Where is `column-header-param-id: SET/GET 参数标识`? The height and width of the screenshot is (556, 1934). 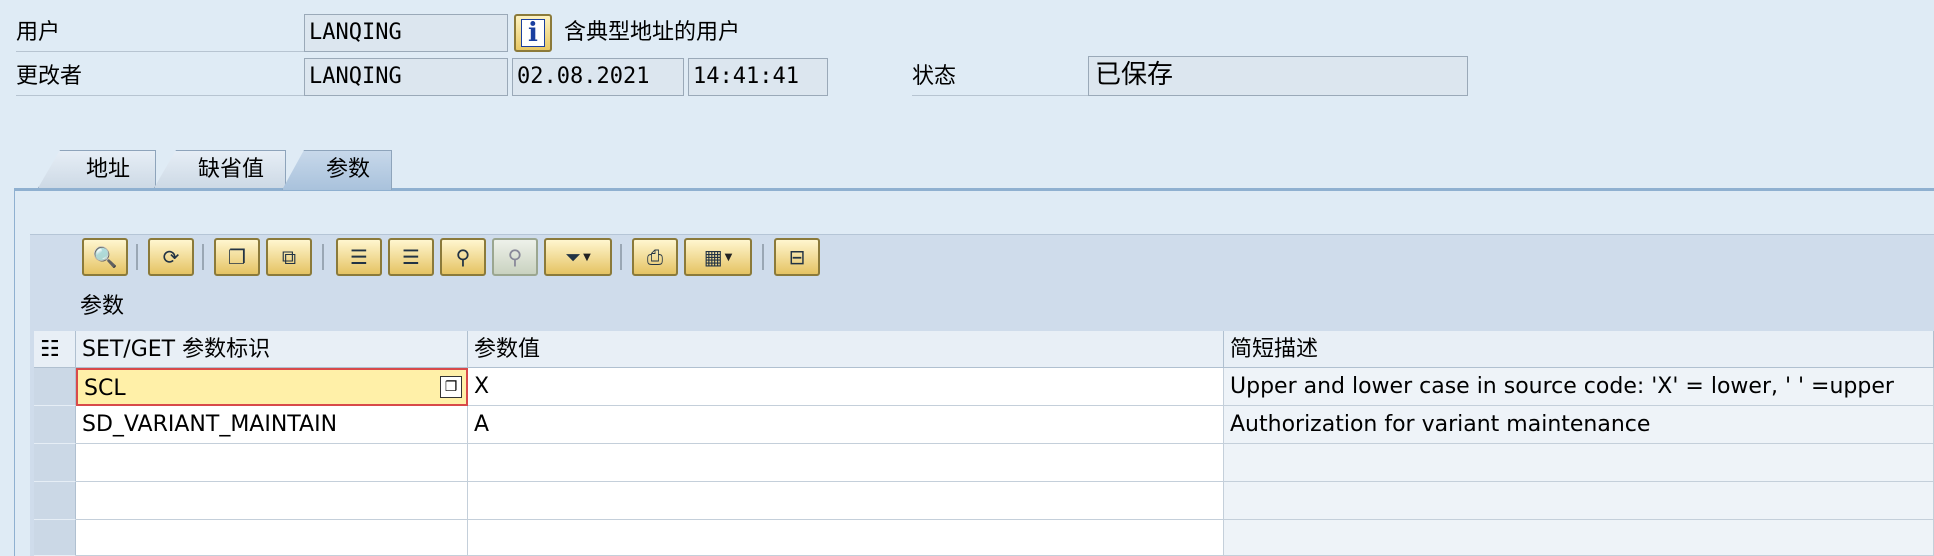 column-header-param-id: SET/GET 参数标识 is located at coordinates (272, 349).